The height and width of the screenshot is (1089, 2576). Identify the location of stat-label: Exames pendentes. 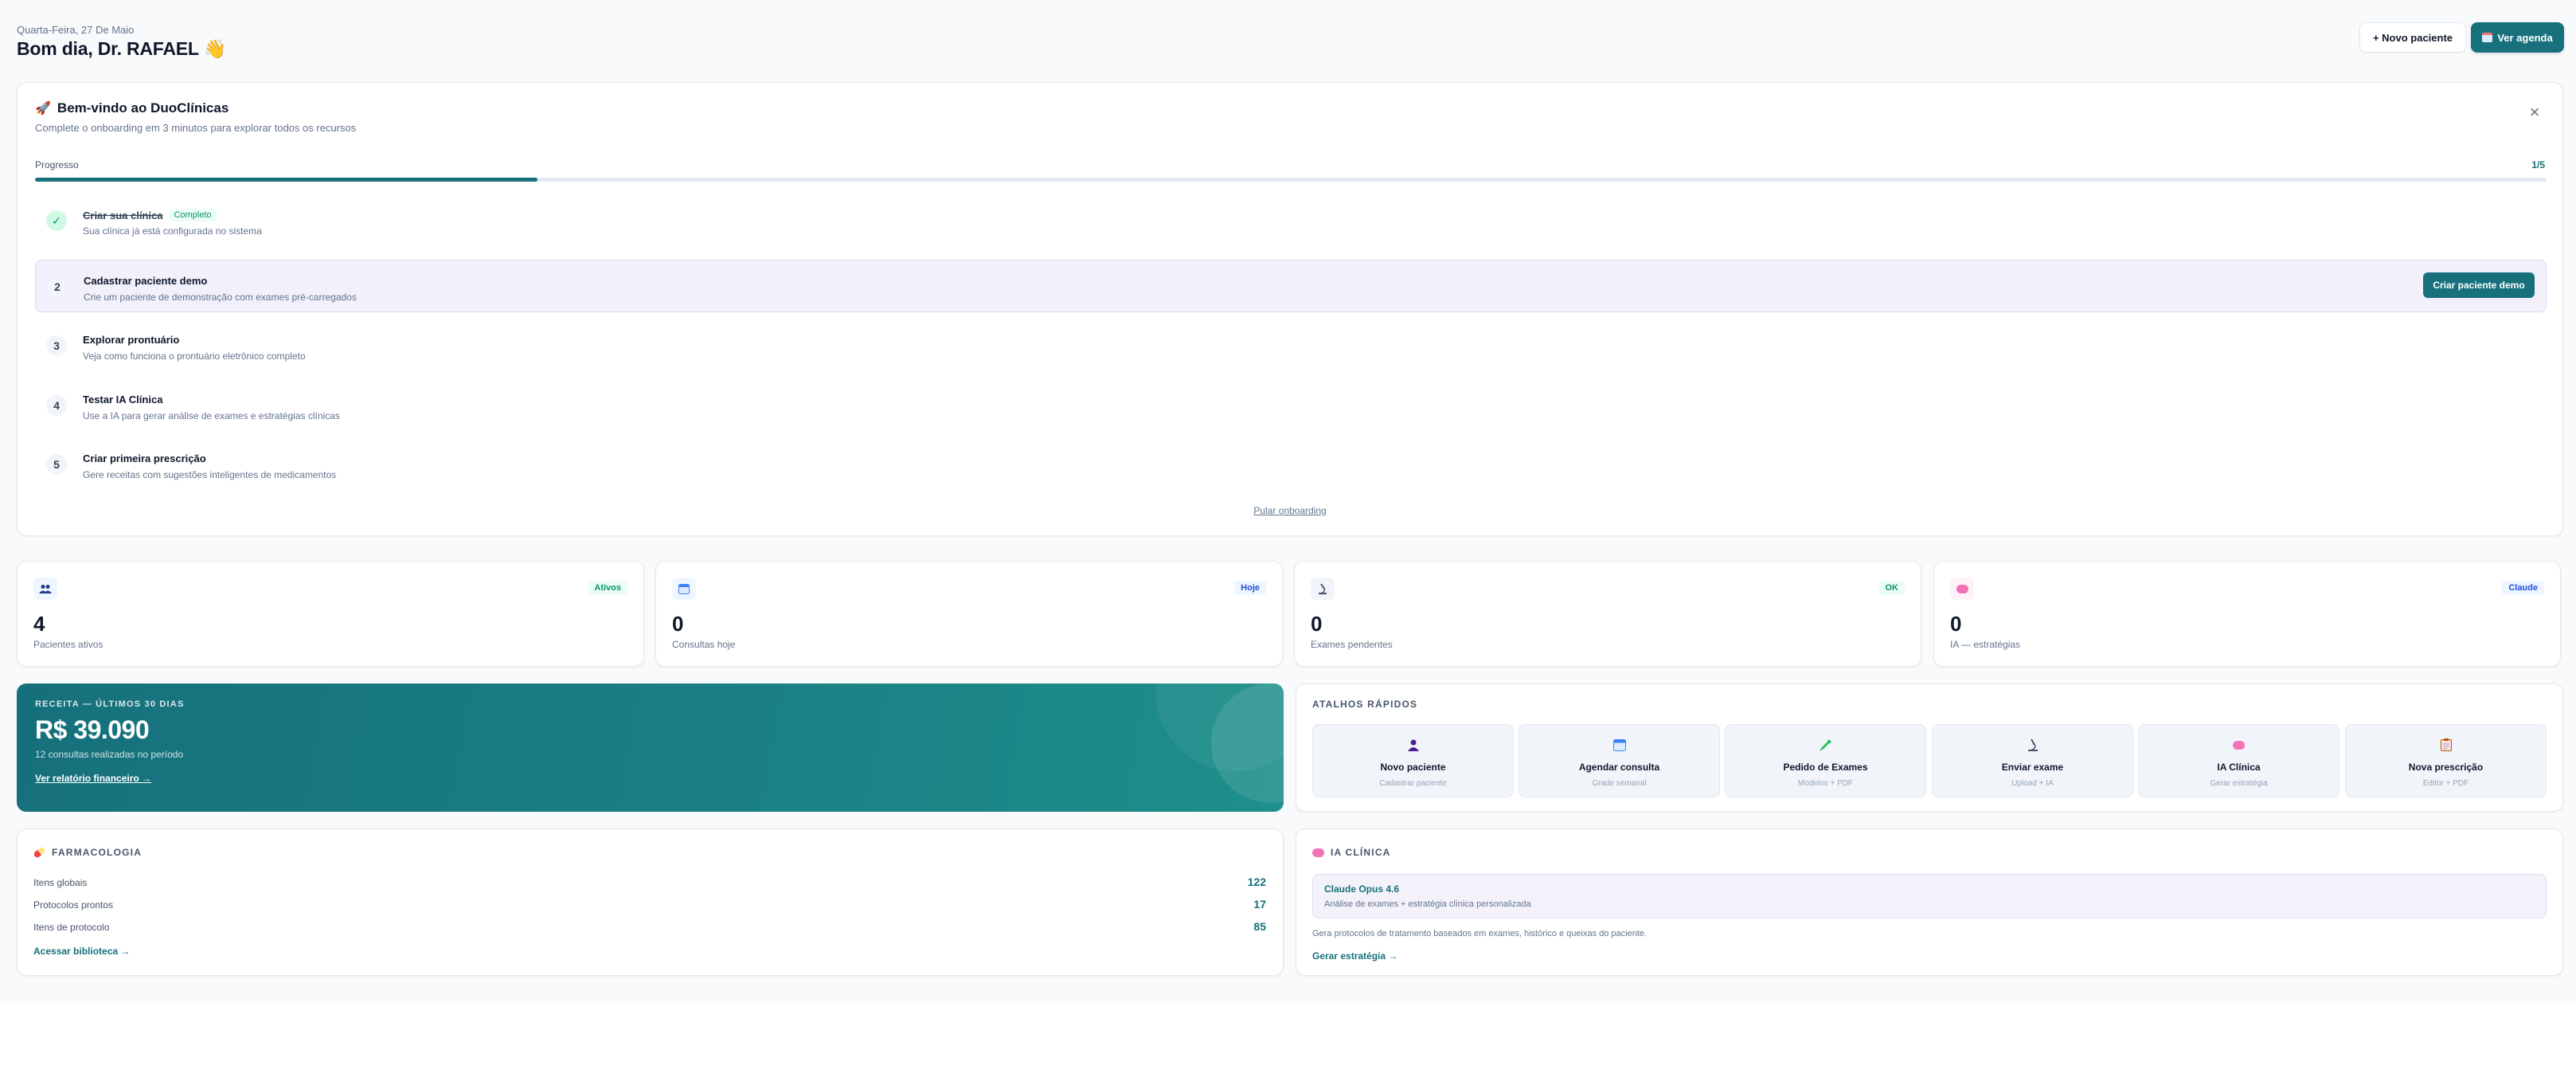
(1352, 644).